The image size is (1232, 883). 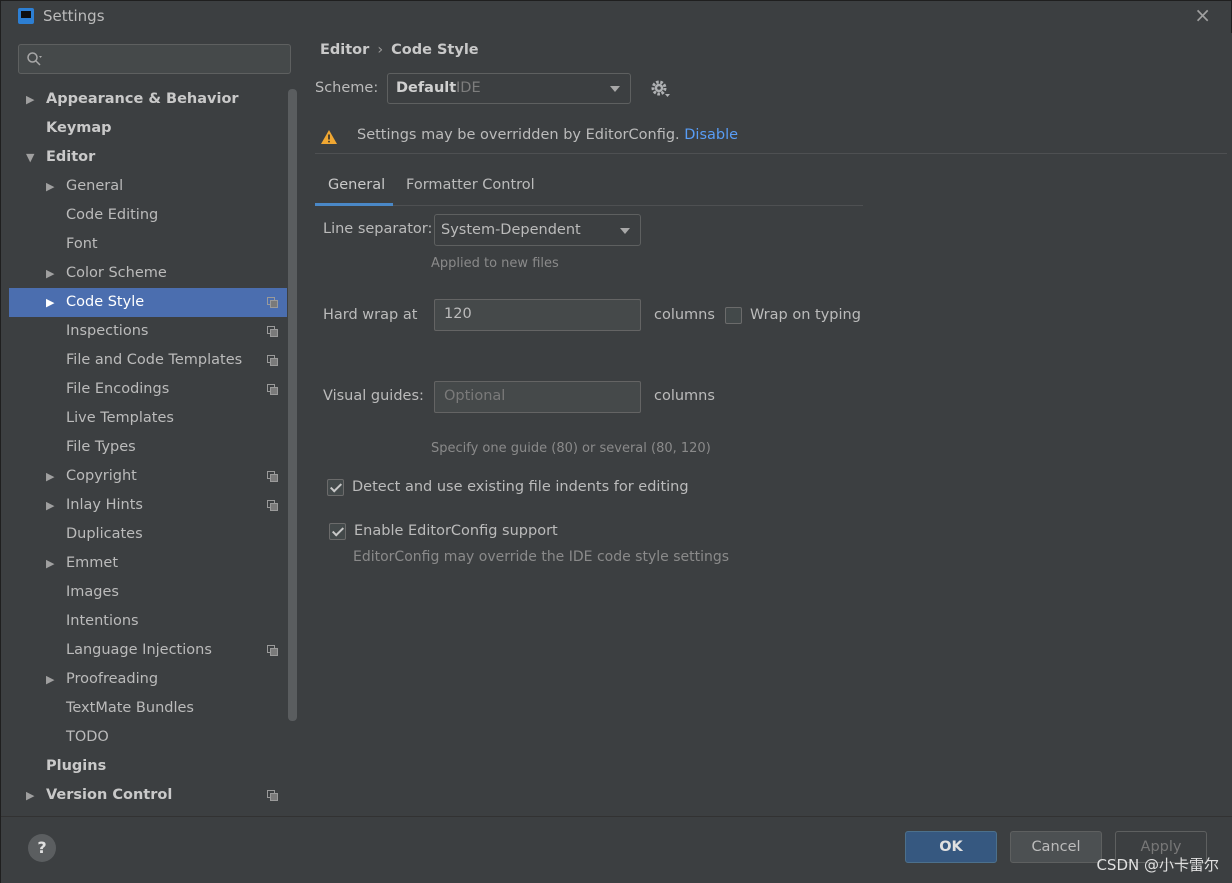 I want to click on sidebar-item-label: Appearance & Behavior, so click(x=142, y=99).